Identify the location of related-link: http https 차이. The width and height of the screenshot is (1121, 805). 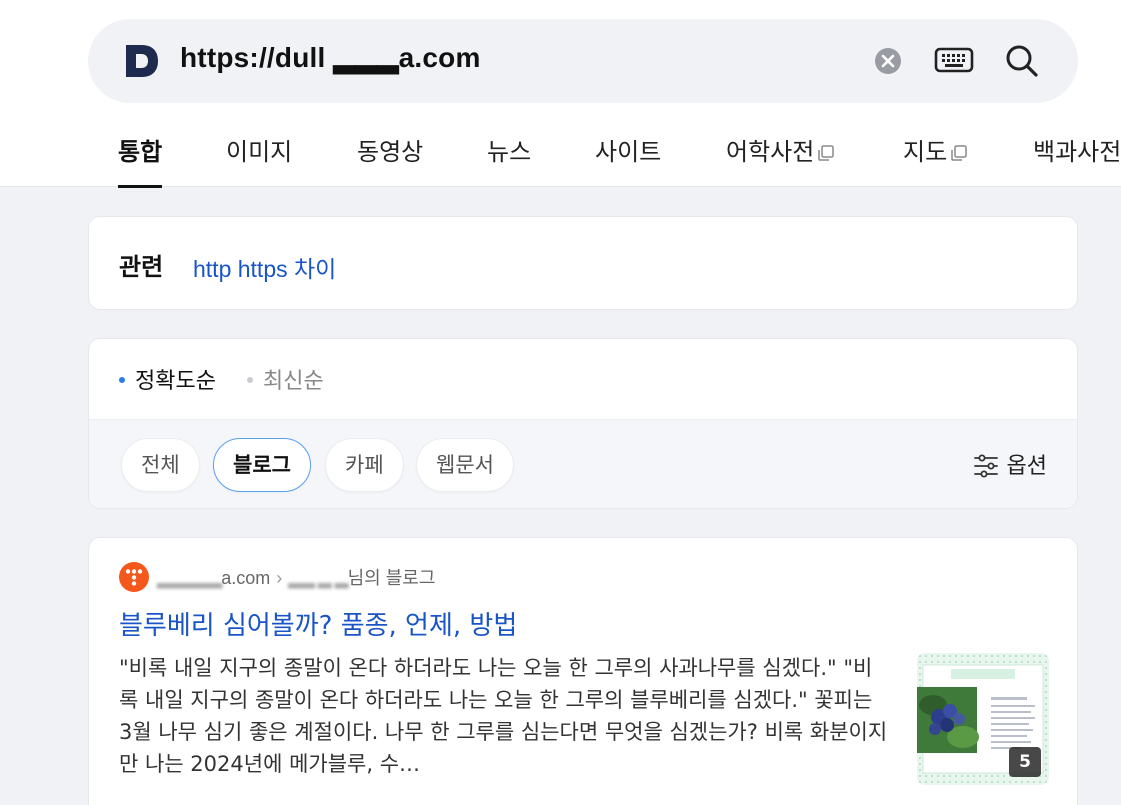
(264, 267).